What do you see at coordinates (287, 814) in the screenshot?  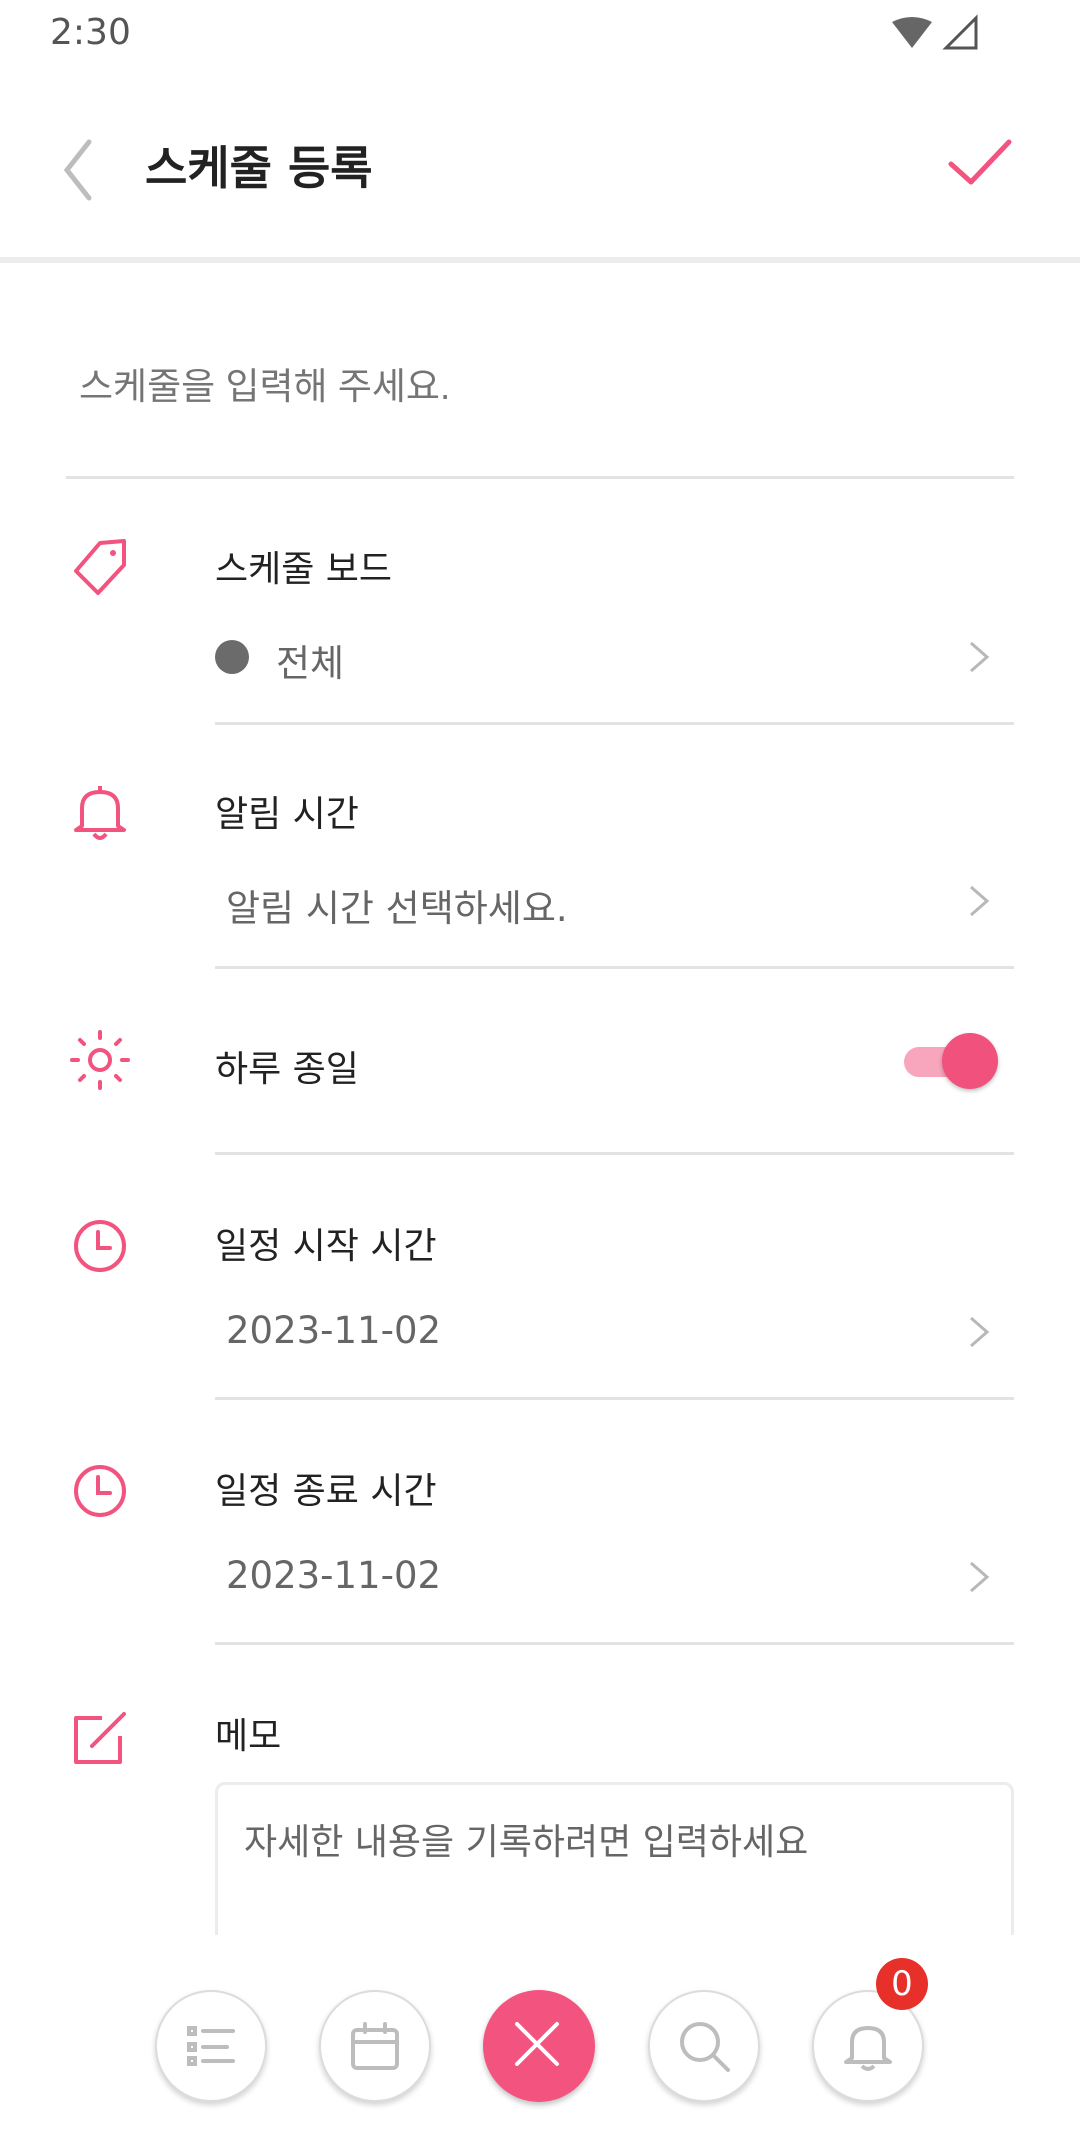 I see `alarm-label: 알림 시간` at bounding box center [287, 814].